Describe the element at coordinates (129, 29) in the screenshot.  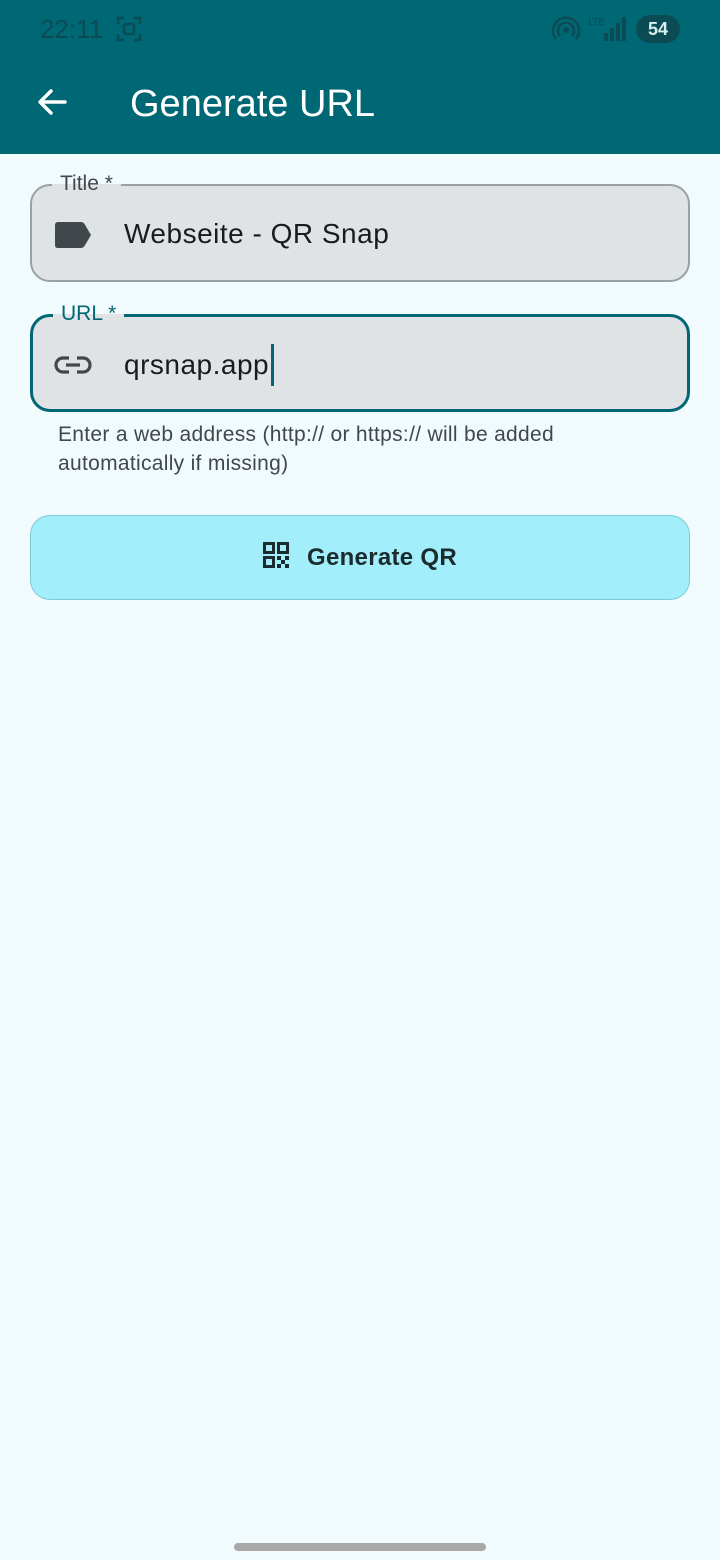
I see `screenshot-icon` at that location.